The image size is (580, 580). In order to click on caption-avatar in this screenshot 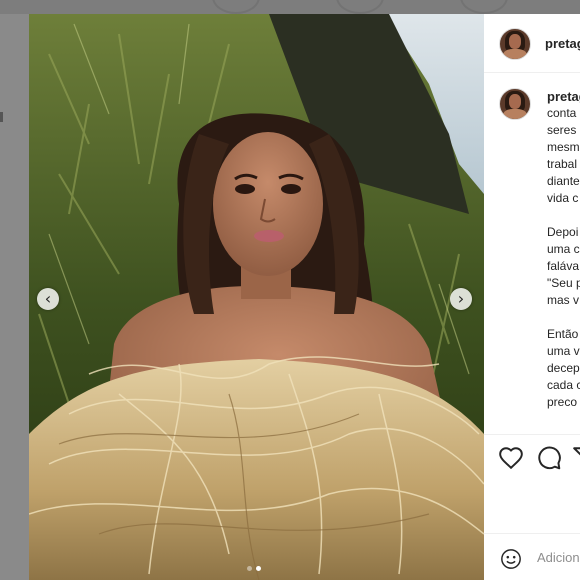, I will do `click(515, 104)`.